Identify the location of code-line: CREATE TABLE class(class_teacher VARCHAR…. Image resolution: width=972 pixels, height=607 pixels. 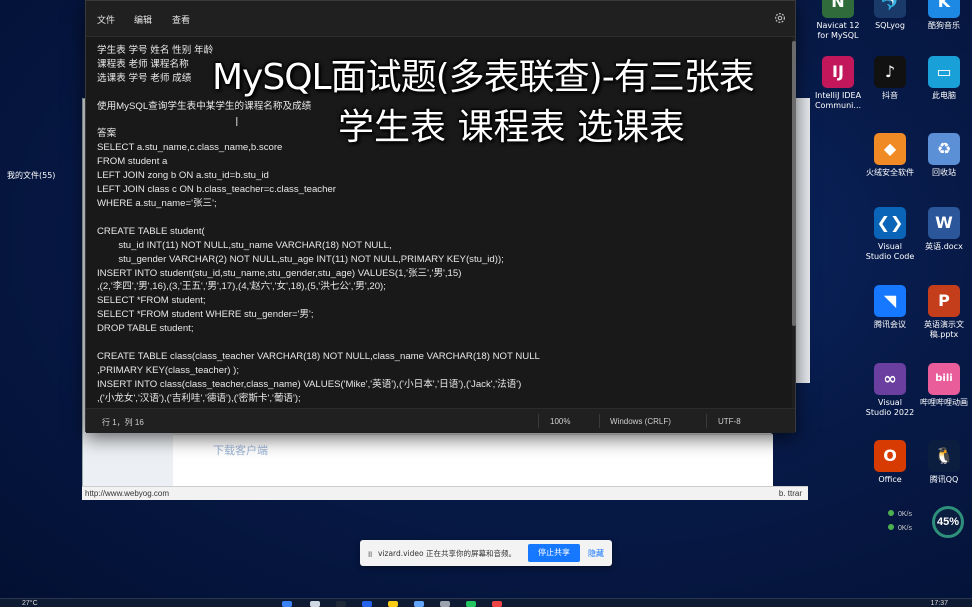
(318, 356).